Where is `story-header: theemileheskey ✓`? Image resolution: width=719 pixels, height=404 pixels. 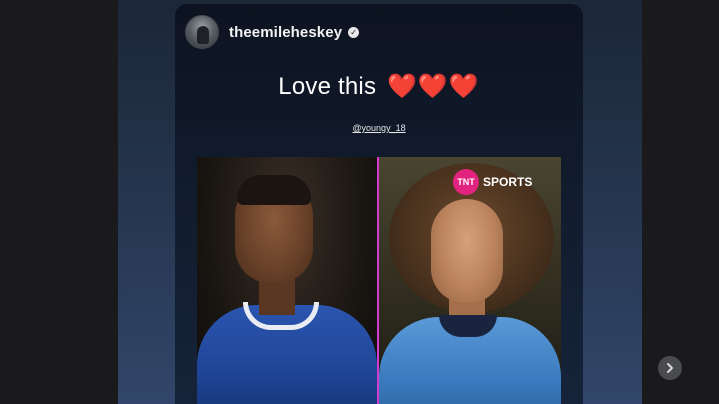 story-header: theemileheskey ✓ is located at coordinates (375, 32).